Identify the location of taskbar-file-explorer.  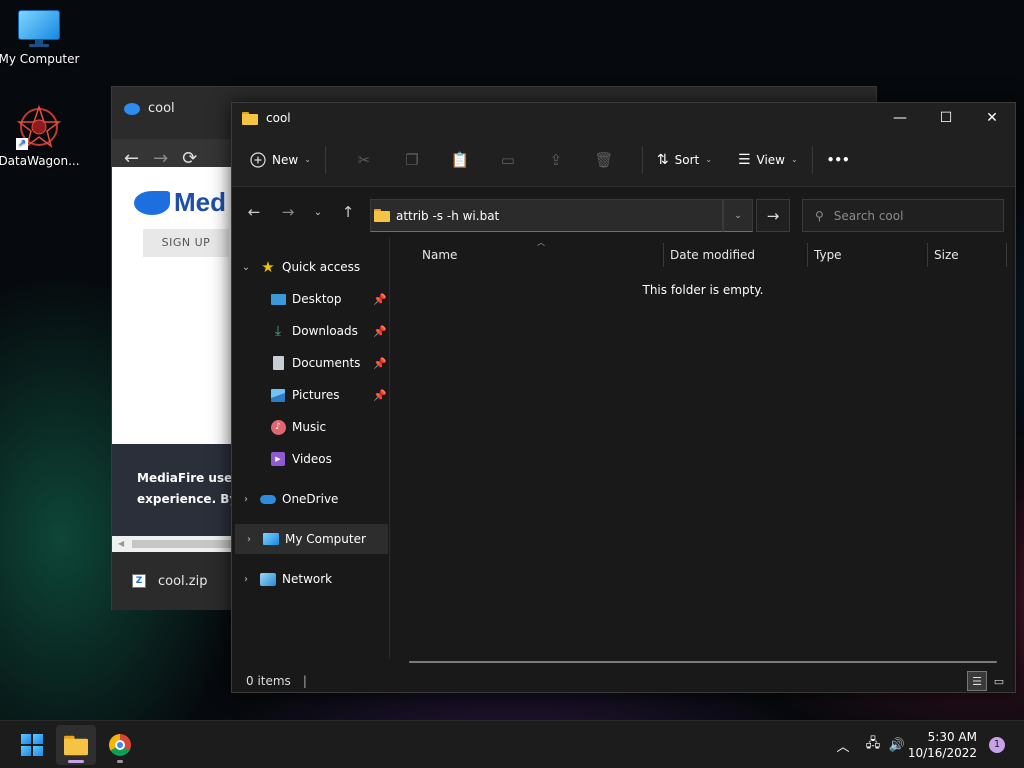
(76, 745).